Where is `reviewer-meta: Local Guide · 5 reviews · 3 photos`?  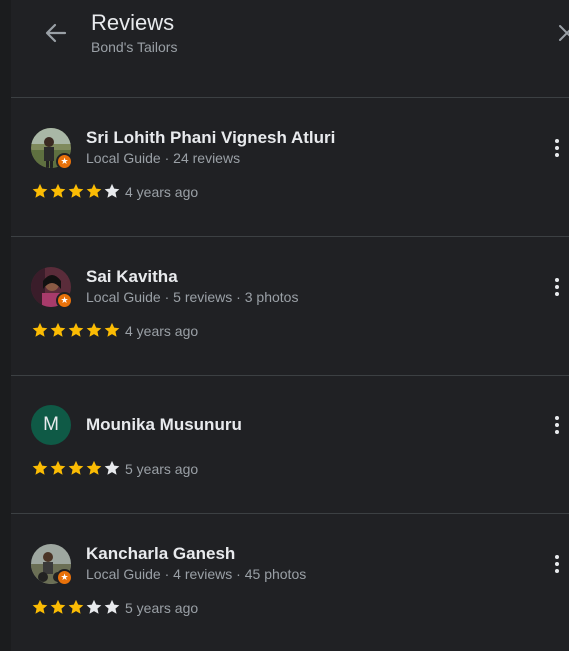 reviewer-meta: Local Guide · 5 reviews · 3 photos is located at coordinates (192, 297).